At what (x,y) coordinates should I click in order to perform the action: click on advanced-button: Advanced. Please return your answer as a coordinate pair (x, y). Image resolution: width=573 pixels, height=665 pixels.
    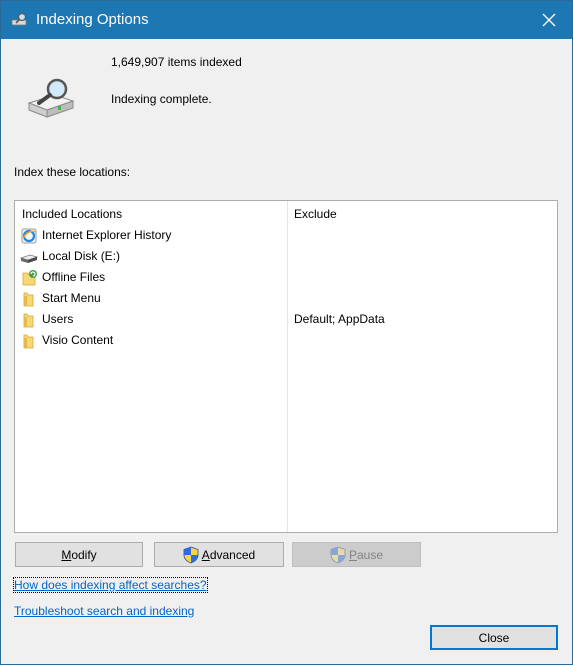
    Looking at the image, I should click on (219, 554).